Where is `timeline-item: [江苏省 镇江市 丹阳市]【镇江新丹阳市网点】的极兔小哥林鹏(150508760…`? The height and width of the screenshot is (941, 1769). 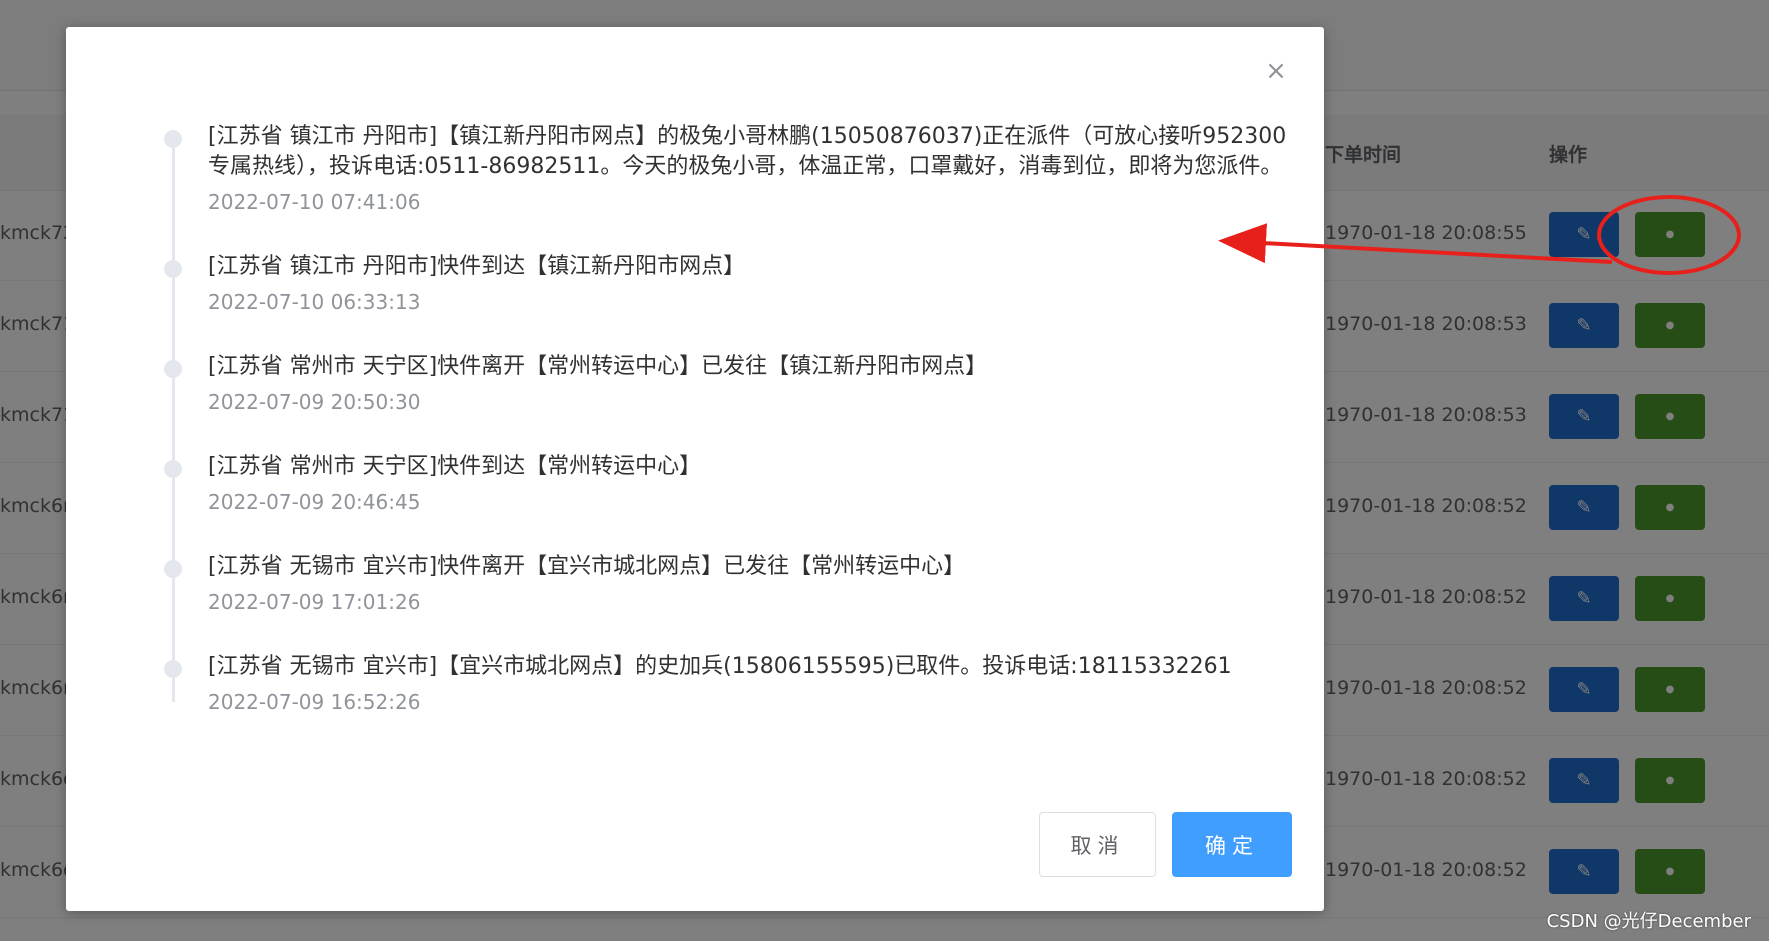 timeline-item: [江苏省 镇江市 丹阳市]【镇江新丹阳市网点】的极兔小哥林鹏(150508760… is located at coordinates (725, 169).